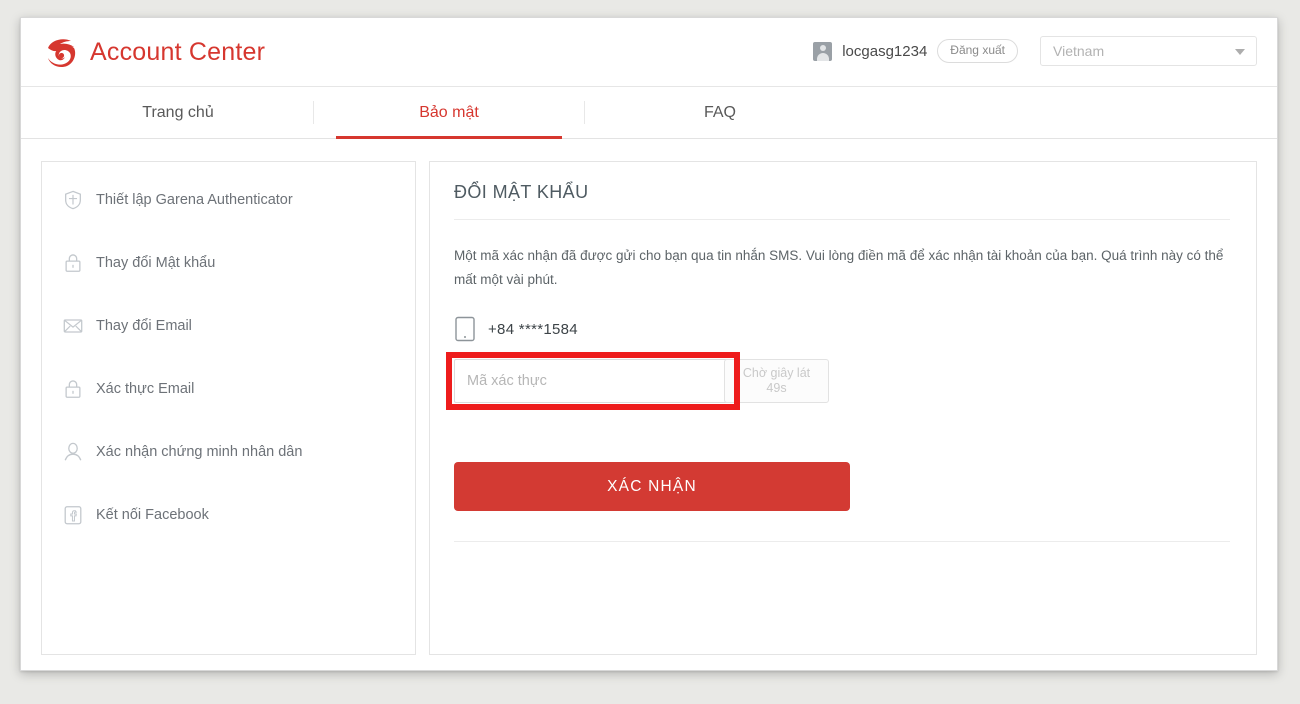  What do you see at coordinates (228, 325) in the screenshot?
I see `sidebar-item-change-email: Thay đổi Email` at bounding box center [228, 325].